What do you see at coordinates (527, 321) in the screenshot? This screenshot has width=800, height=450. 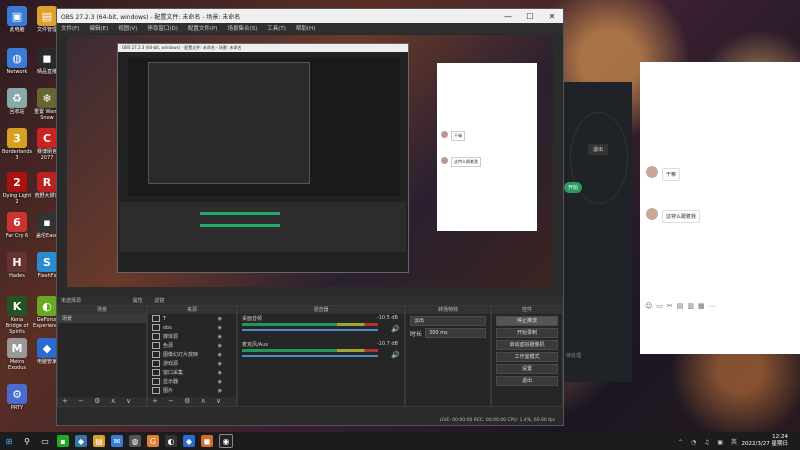 I see `stop-streaming-button: 停止推流` at bounding box center [527, 321].